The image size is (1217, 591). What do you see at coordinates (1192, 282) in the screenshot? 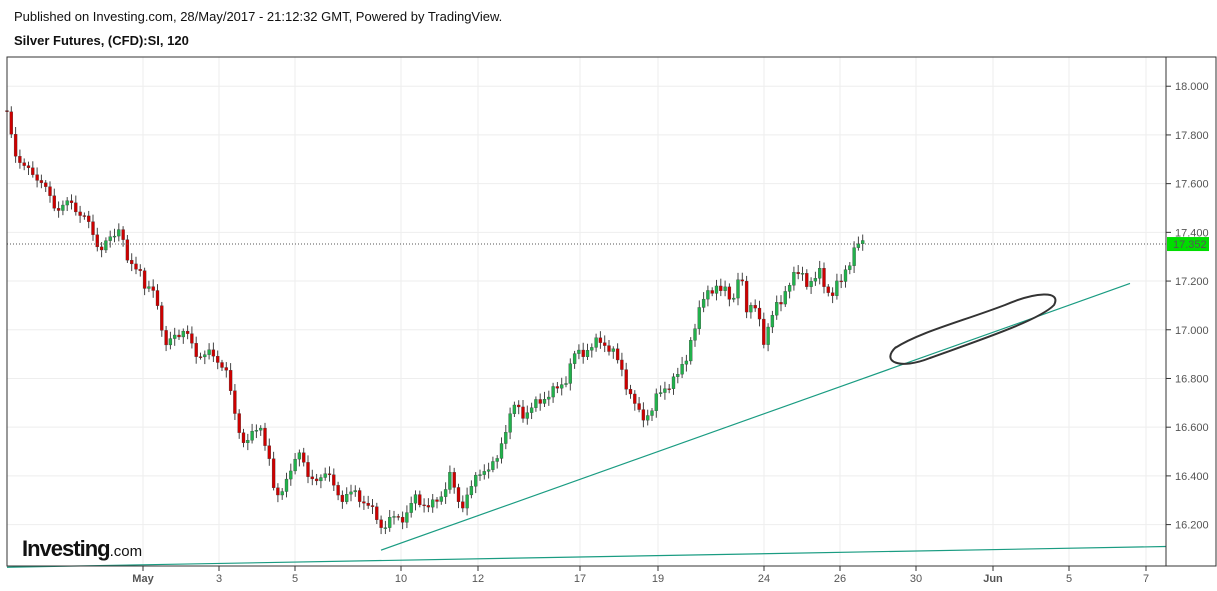
I see `y-tick-label: 17.200` at bounding box center [1192, 282].